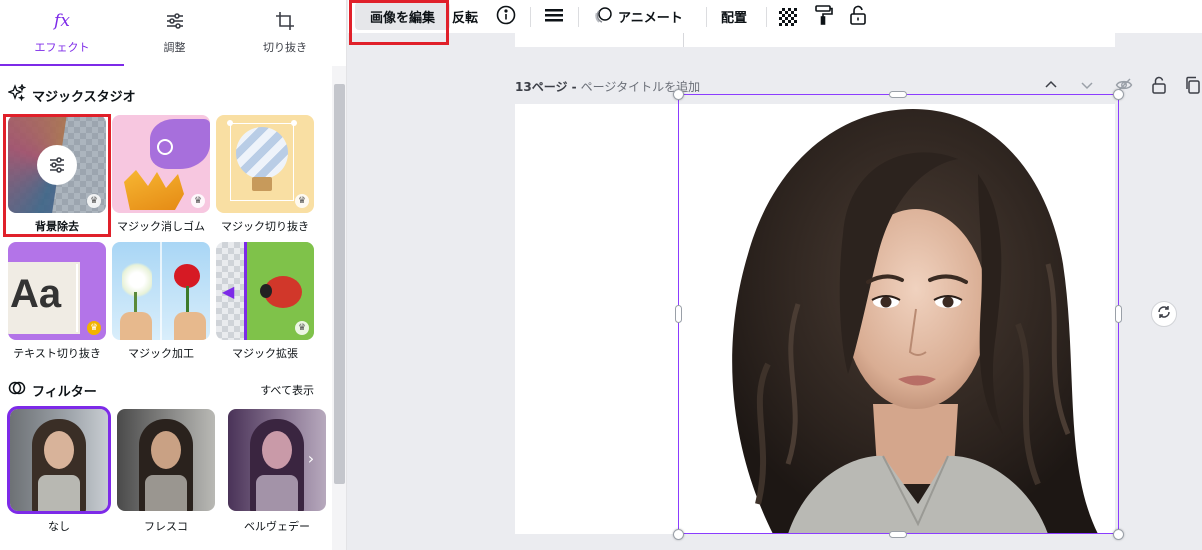 This screenshot has height=550, width=1202. I want to click on page-number: 13ページ -, so click(546, 86).